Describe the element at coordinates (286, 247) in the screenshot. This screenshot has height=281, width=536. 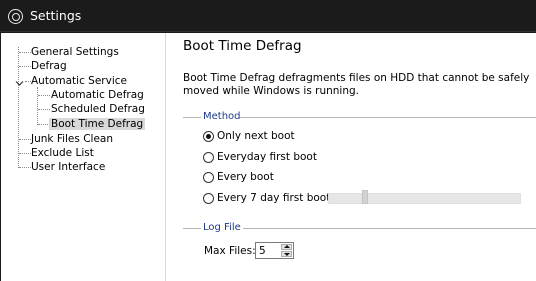
I see `triangle-up-icon` at that location.